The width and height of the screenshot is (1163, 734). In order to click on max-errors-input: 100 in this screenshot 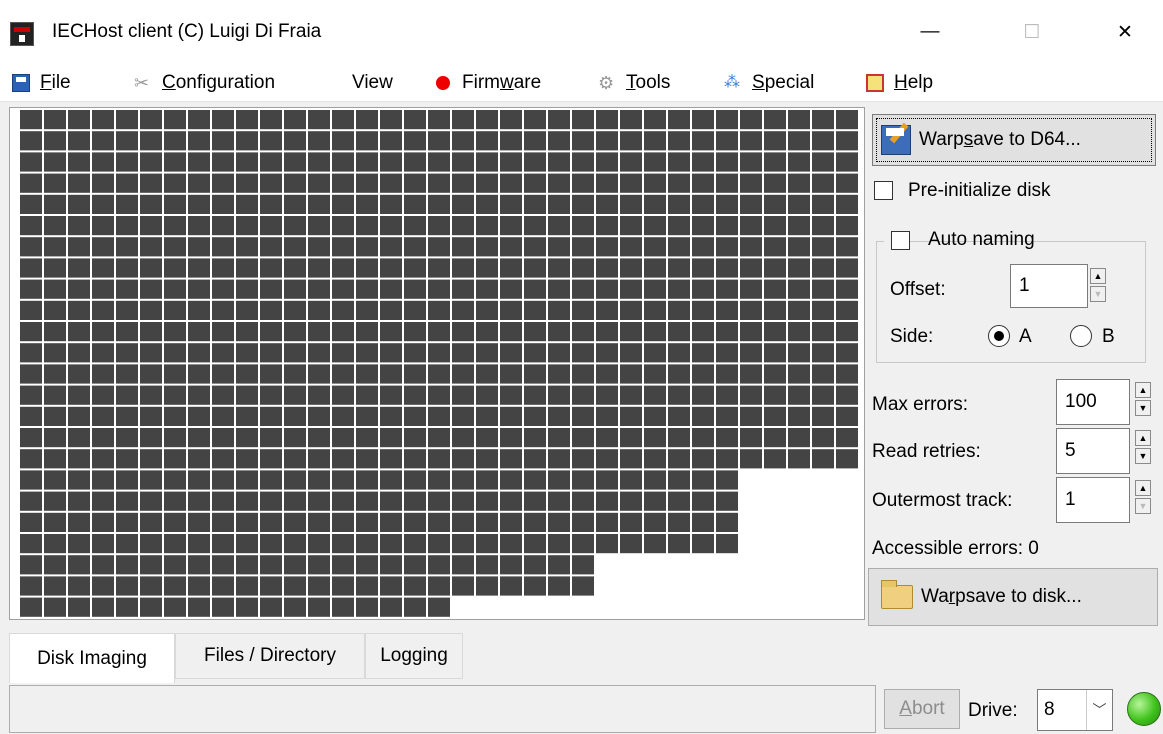, I will do `click(1093, 402)`.